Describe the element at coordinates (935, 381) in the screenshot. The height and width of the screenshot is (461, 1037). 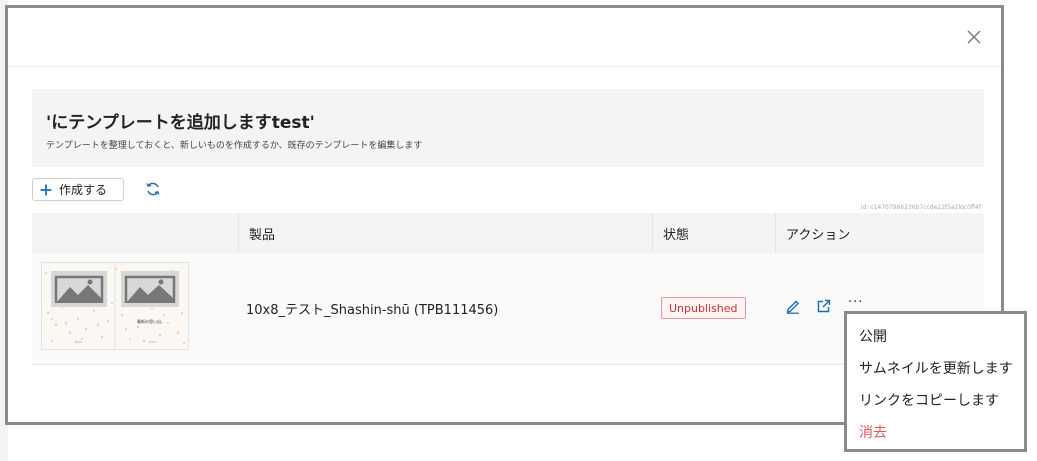
I see `actions-menu: 公開 サムネイルを更新します リンクをコピーします 消去` at that location.